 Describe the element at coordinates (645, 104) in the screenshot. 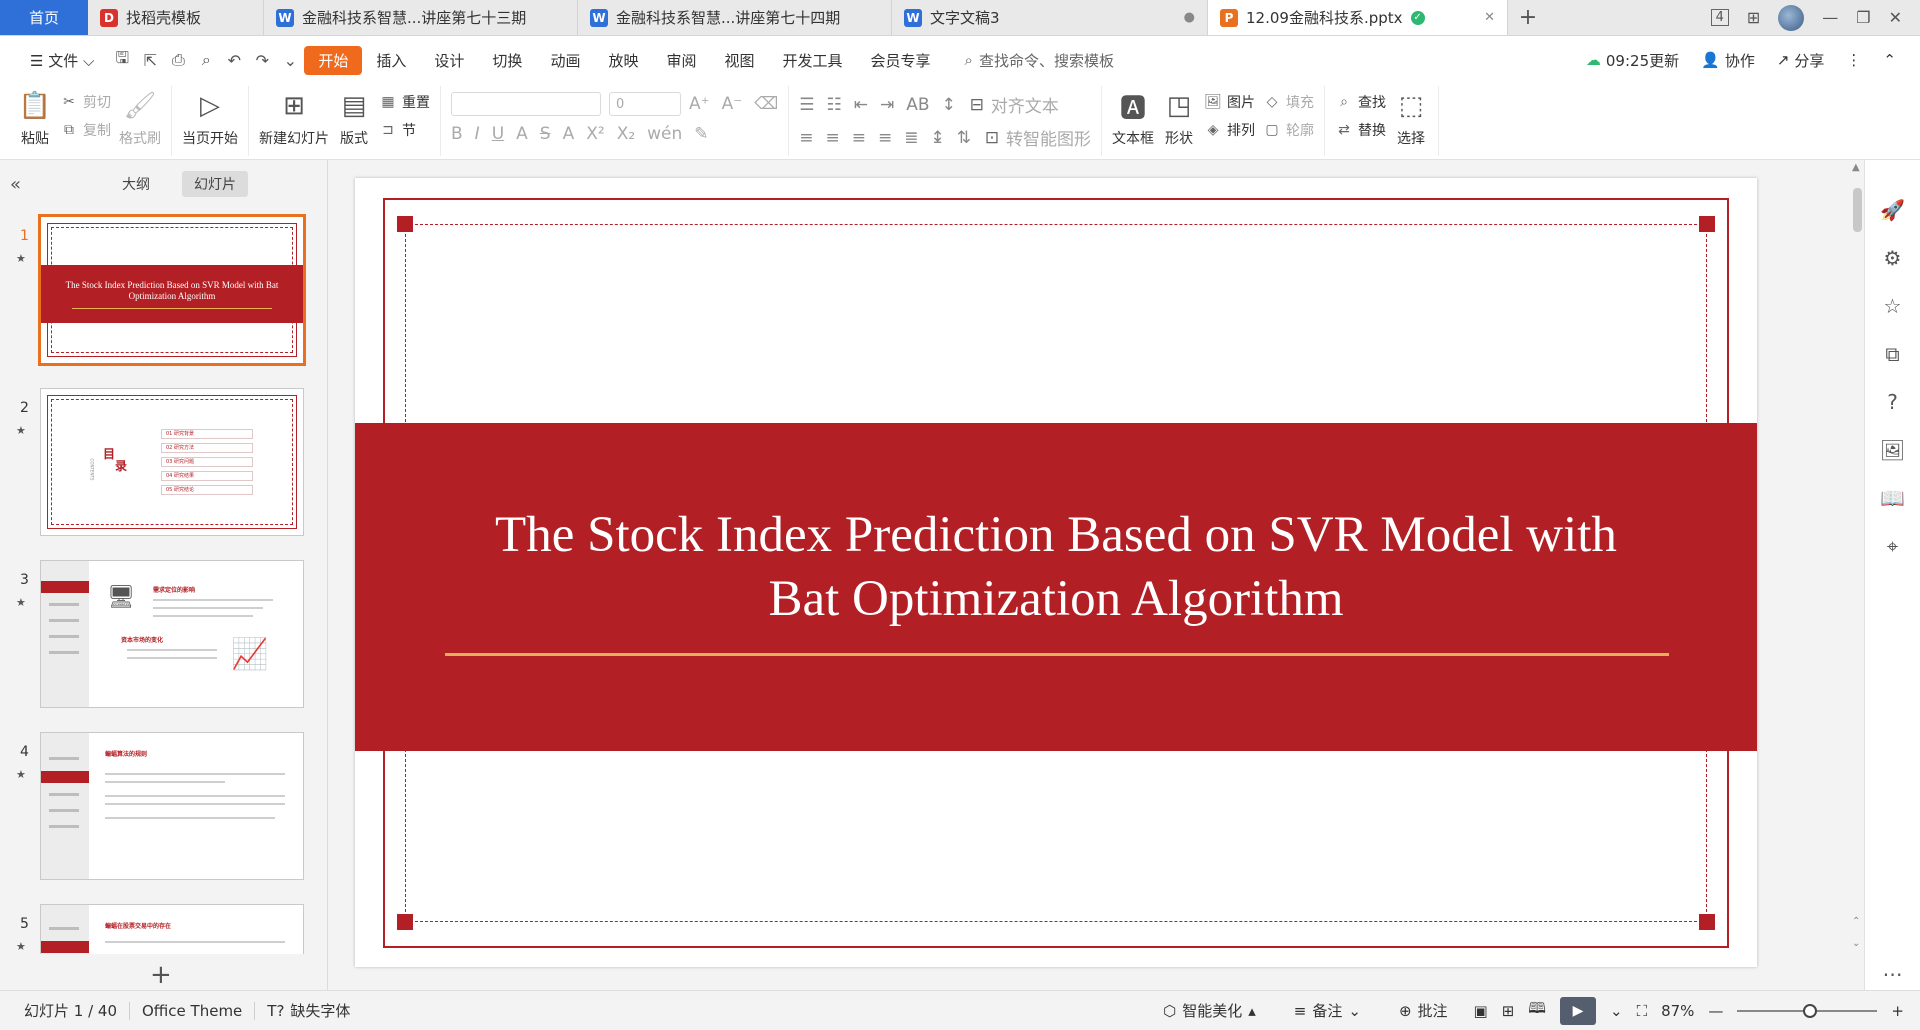

I see `font-size-select: 0` at that location.